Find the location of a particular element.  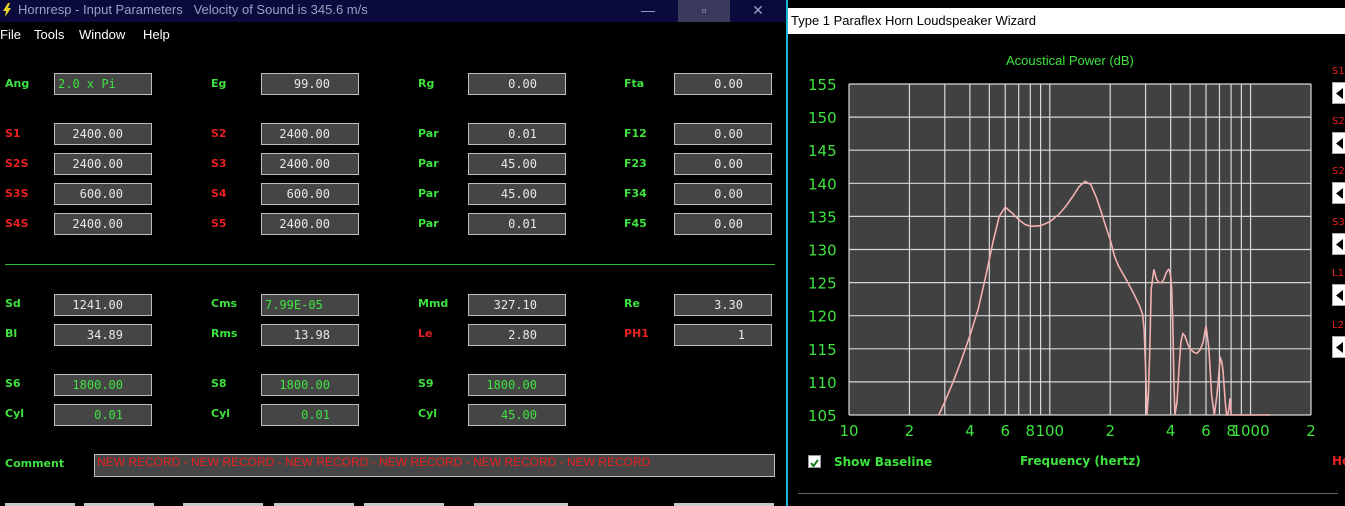

y-tick-label: 125 is located at coordinates (822, 284).